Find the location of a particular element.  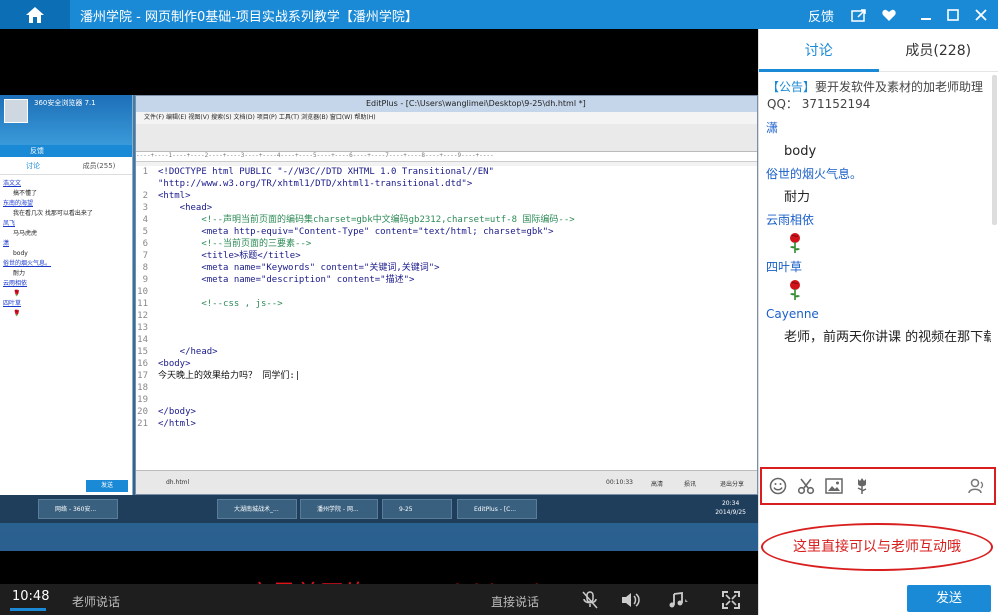

line-number: 19 is located at coordinates (142, 400).